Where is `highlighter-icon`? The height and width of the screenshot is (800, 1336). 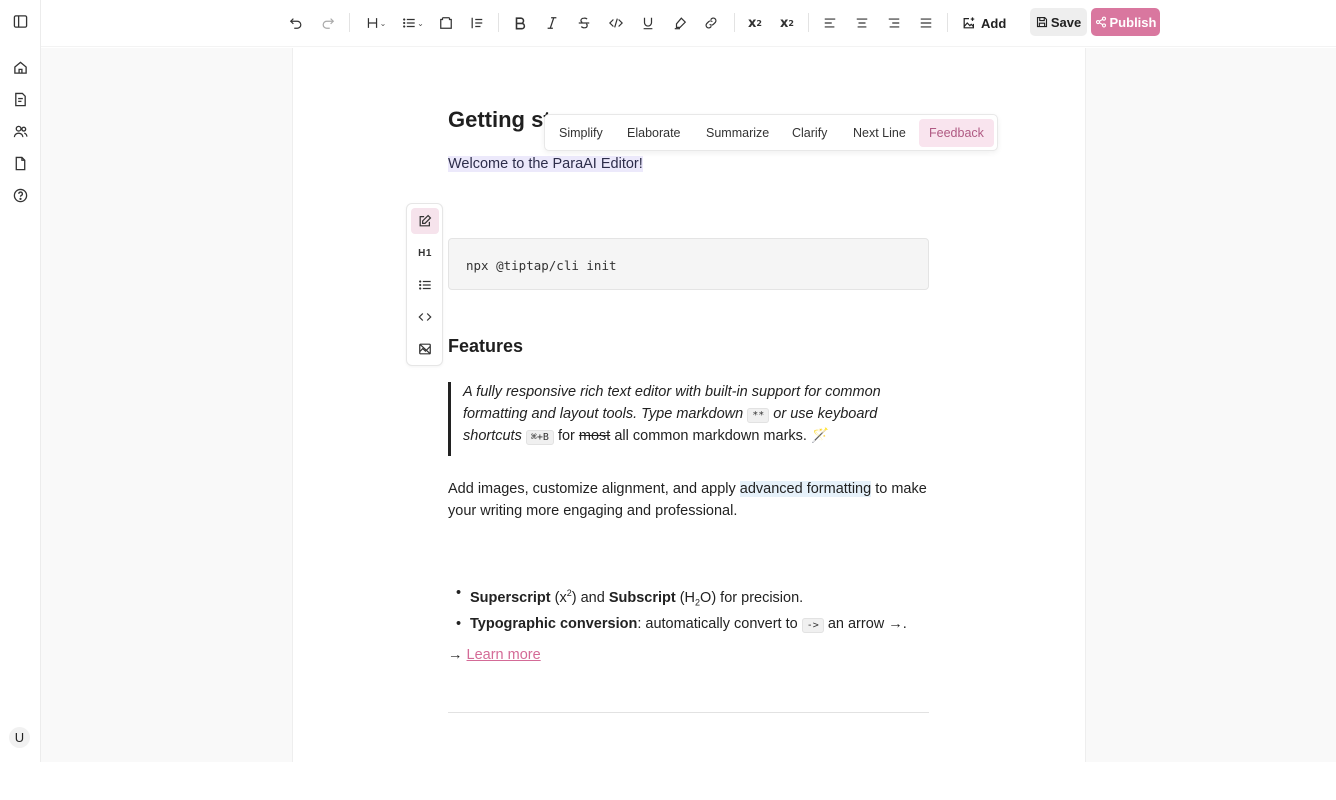 highlighter-icon is located at coordinates (680, 23).